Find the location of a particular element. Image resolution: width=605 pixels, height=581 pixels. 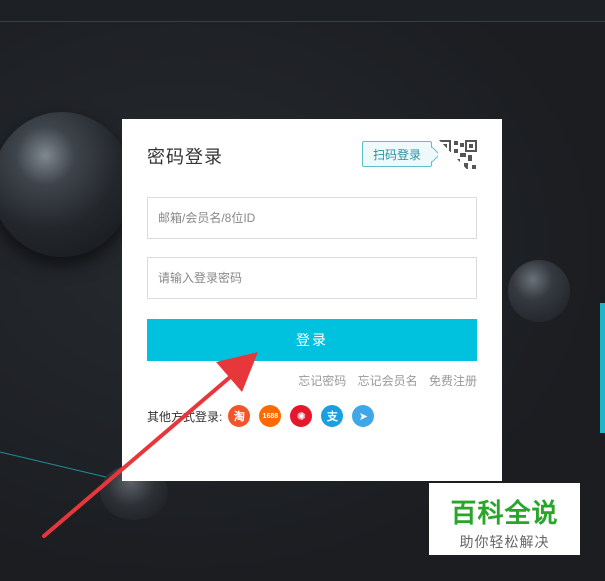

qr-code-icon is located at coordinates (458, 160).